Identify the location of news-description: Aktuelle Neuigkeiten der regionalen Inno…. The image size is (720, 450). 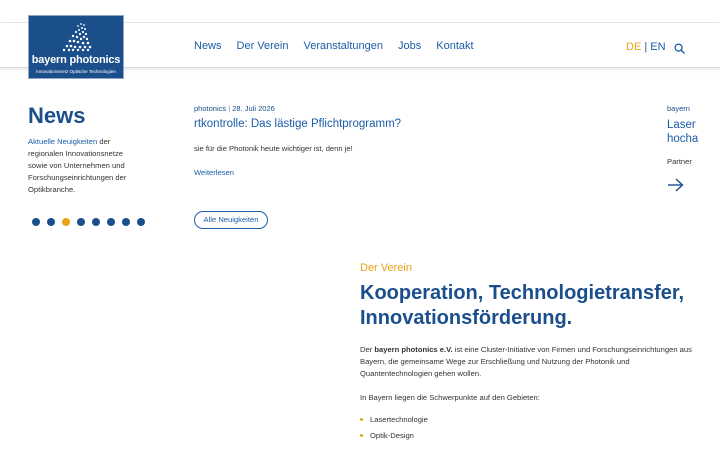
(83, 166).